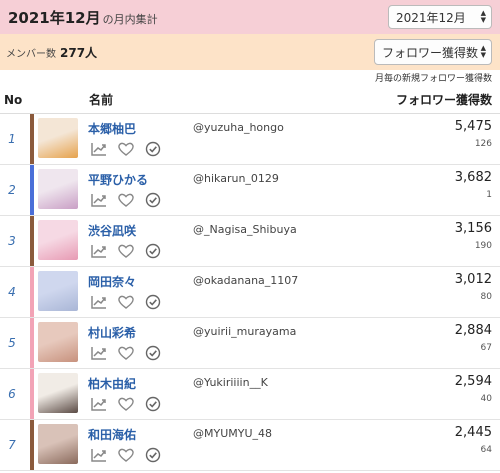  What do you see at coordinates (54, 17) in the screenshot?
I see `title-month: 2021年12月` at bounding box center [54, 17].